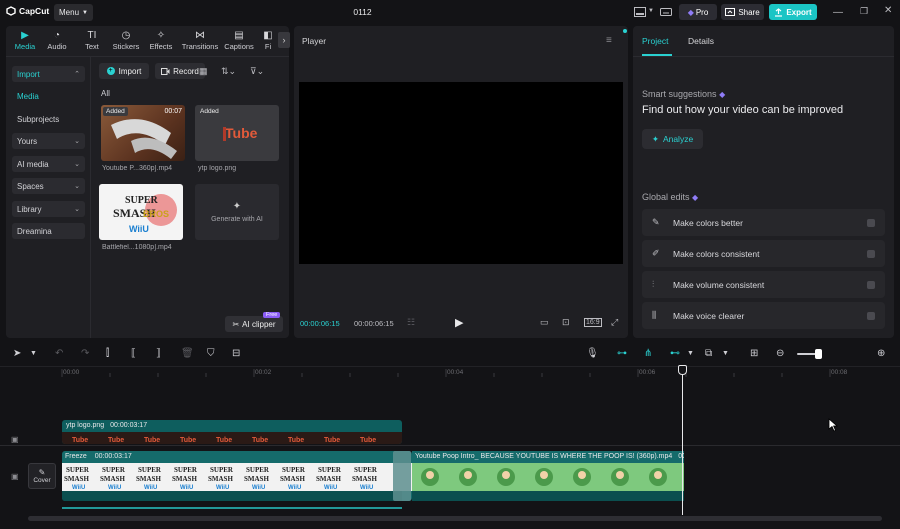  Describe the element at coordinates (107, 353) in the screenshot. I see `split-icon: ⫿` at that location.